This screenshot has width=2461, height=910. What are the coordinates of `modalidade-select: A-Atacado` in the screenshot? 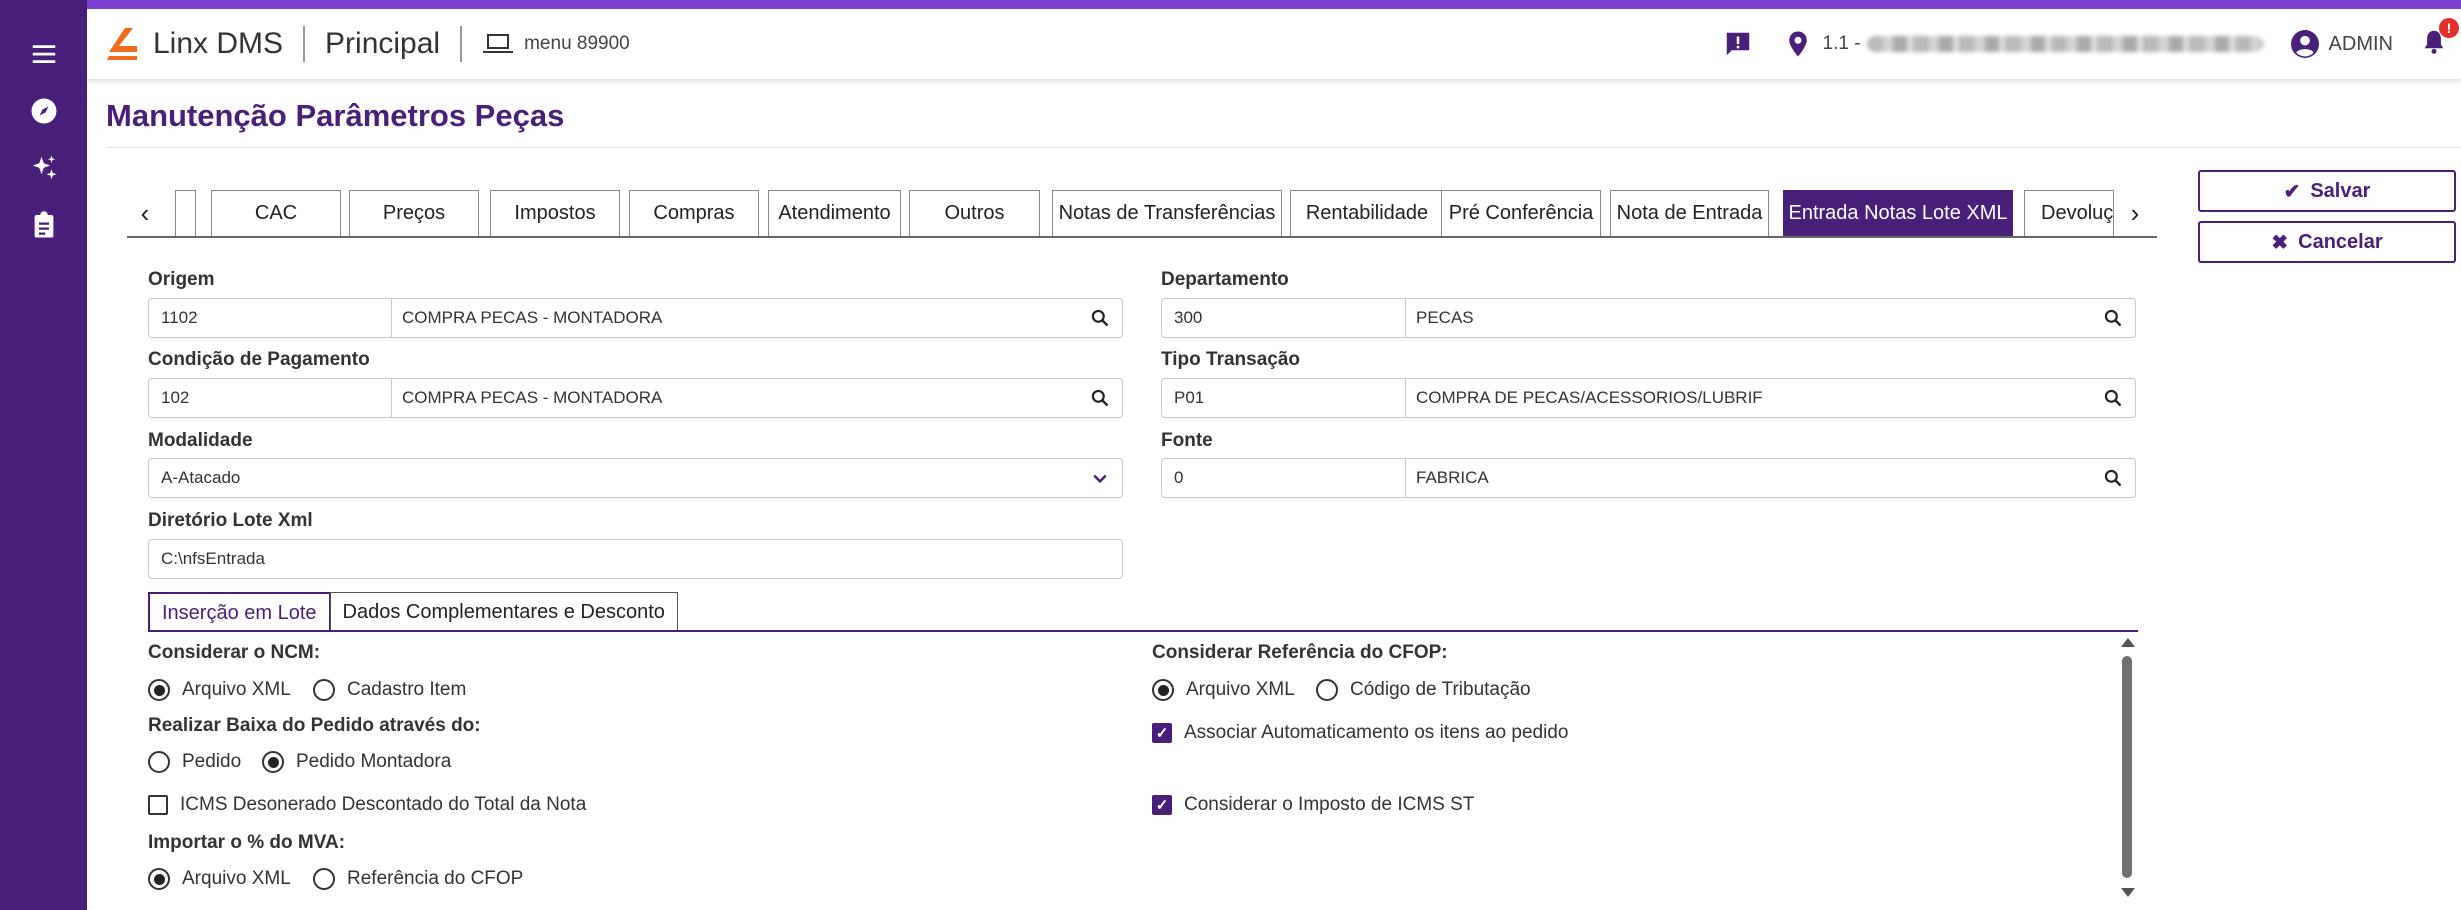 It's located at (635, 478).